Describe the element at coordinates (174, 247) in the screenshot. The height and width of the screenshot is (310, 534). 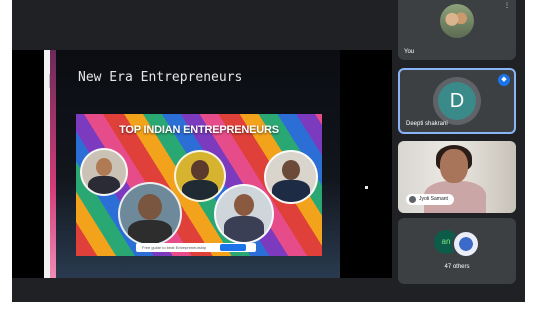
I see `poster-banner-text: Free guide to beat Entrepreneurship` at that location.